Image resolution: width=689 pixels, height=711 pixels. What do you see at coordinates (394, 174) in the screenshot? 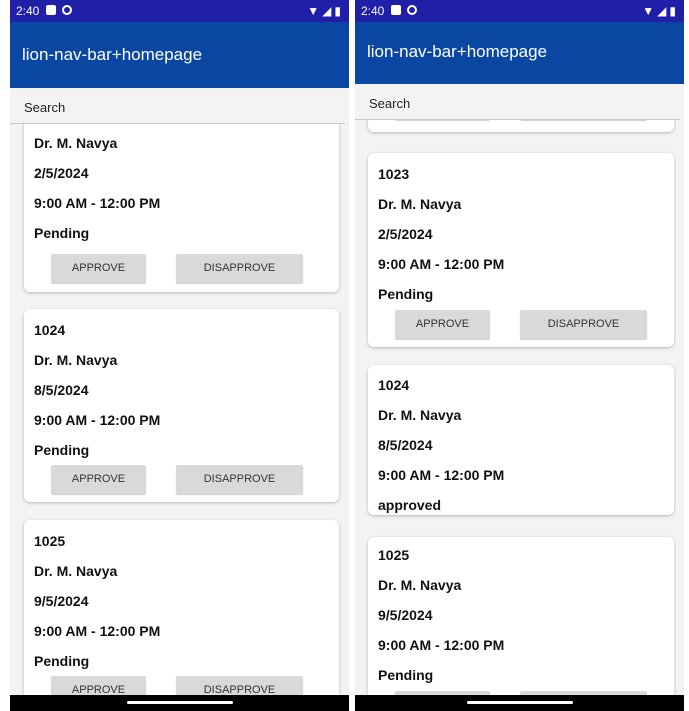
I see `appointment-id: 1023` at bounding box center [394, 174].